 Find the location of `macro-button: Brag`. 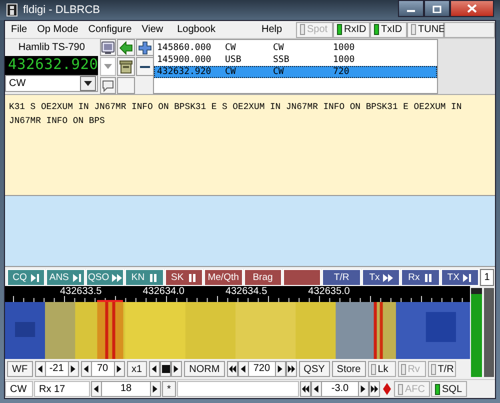

macro-button: Brag is located at coordinates (263, 277).